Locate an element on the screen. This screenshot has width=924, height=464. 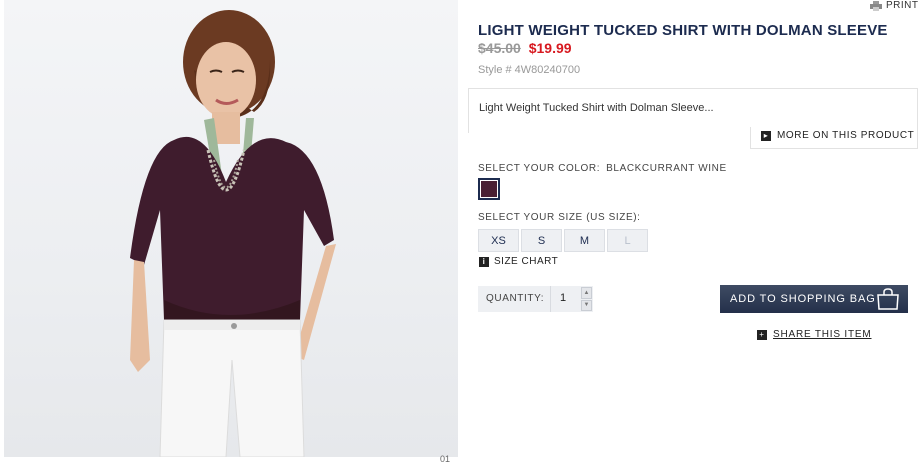
printer-icon is located at coordinates (876, 5).